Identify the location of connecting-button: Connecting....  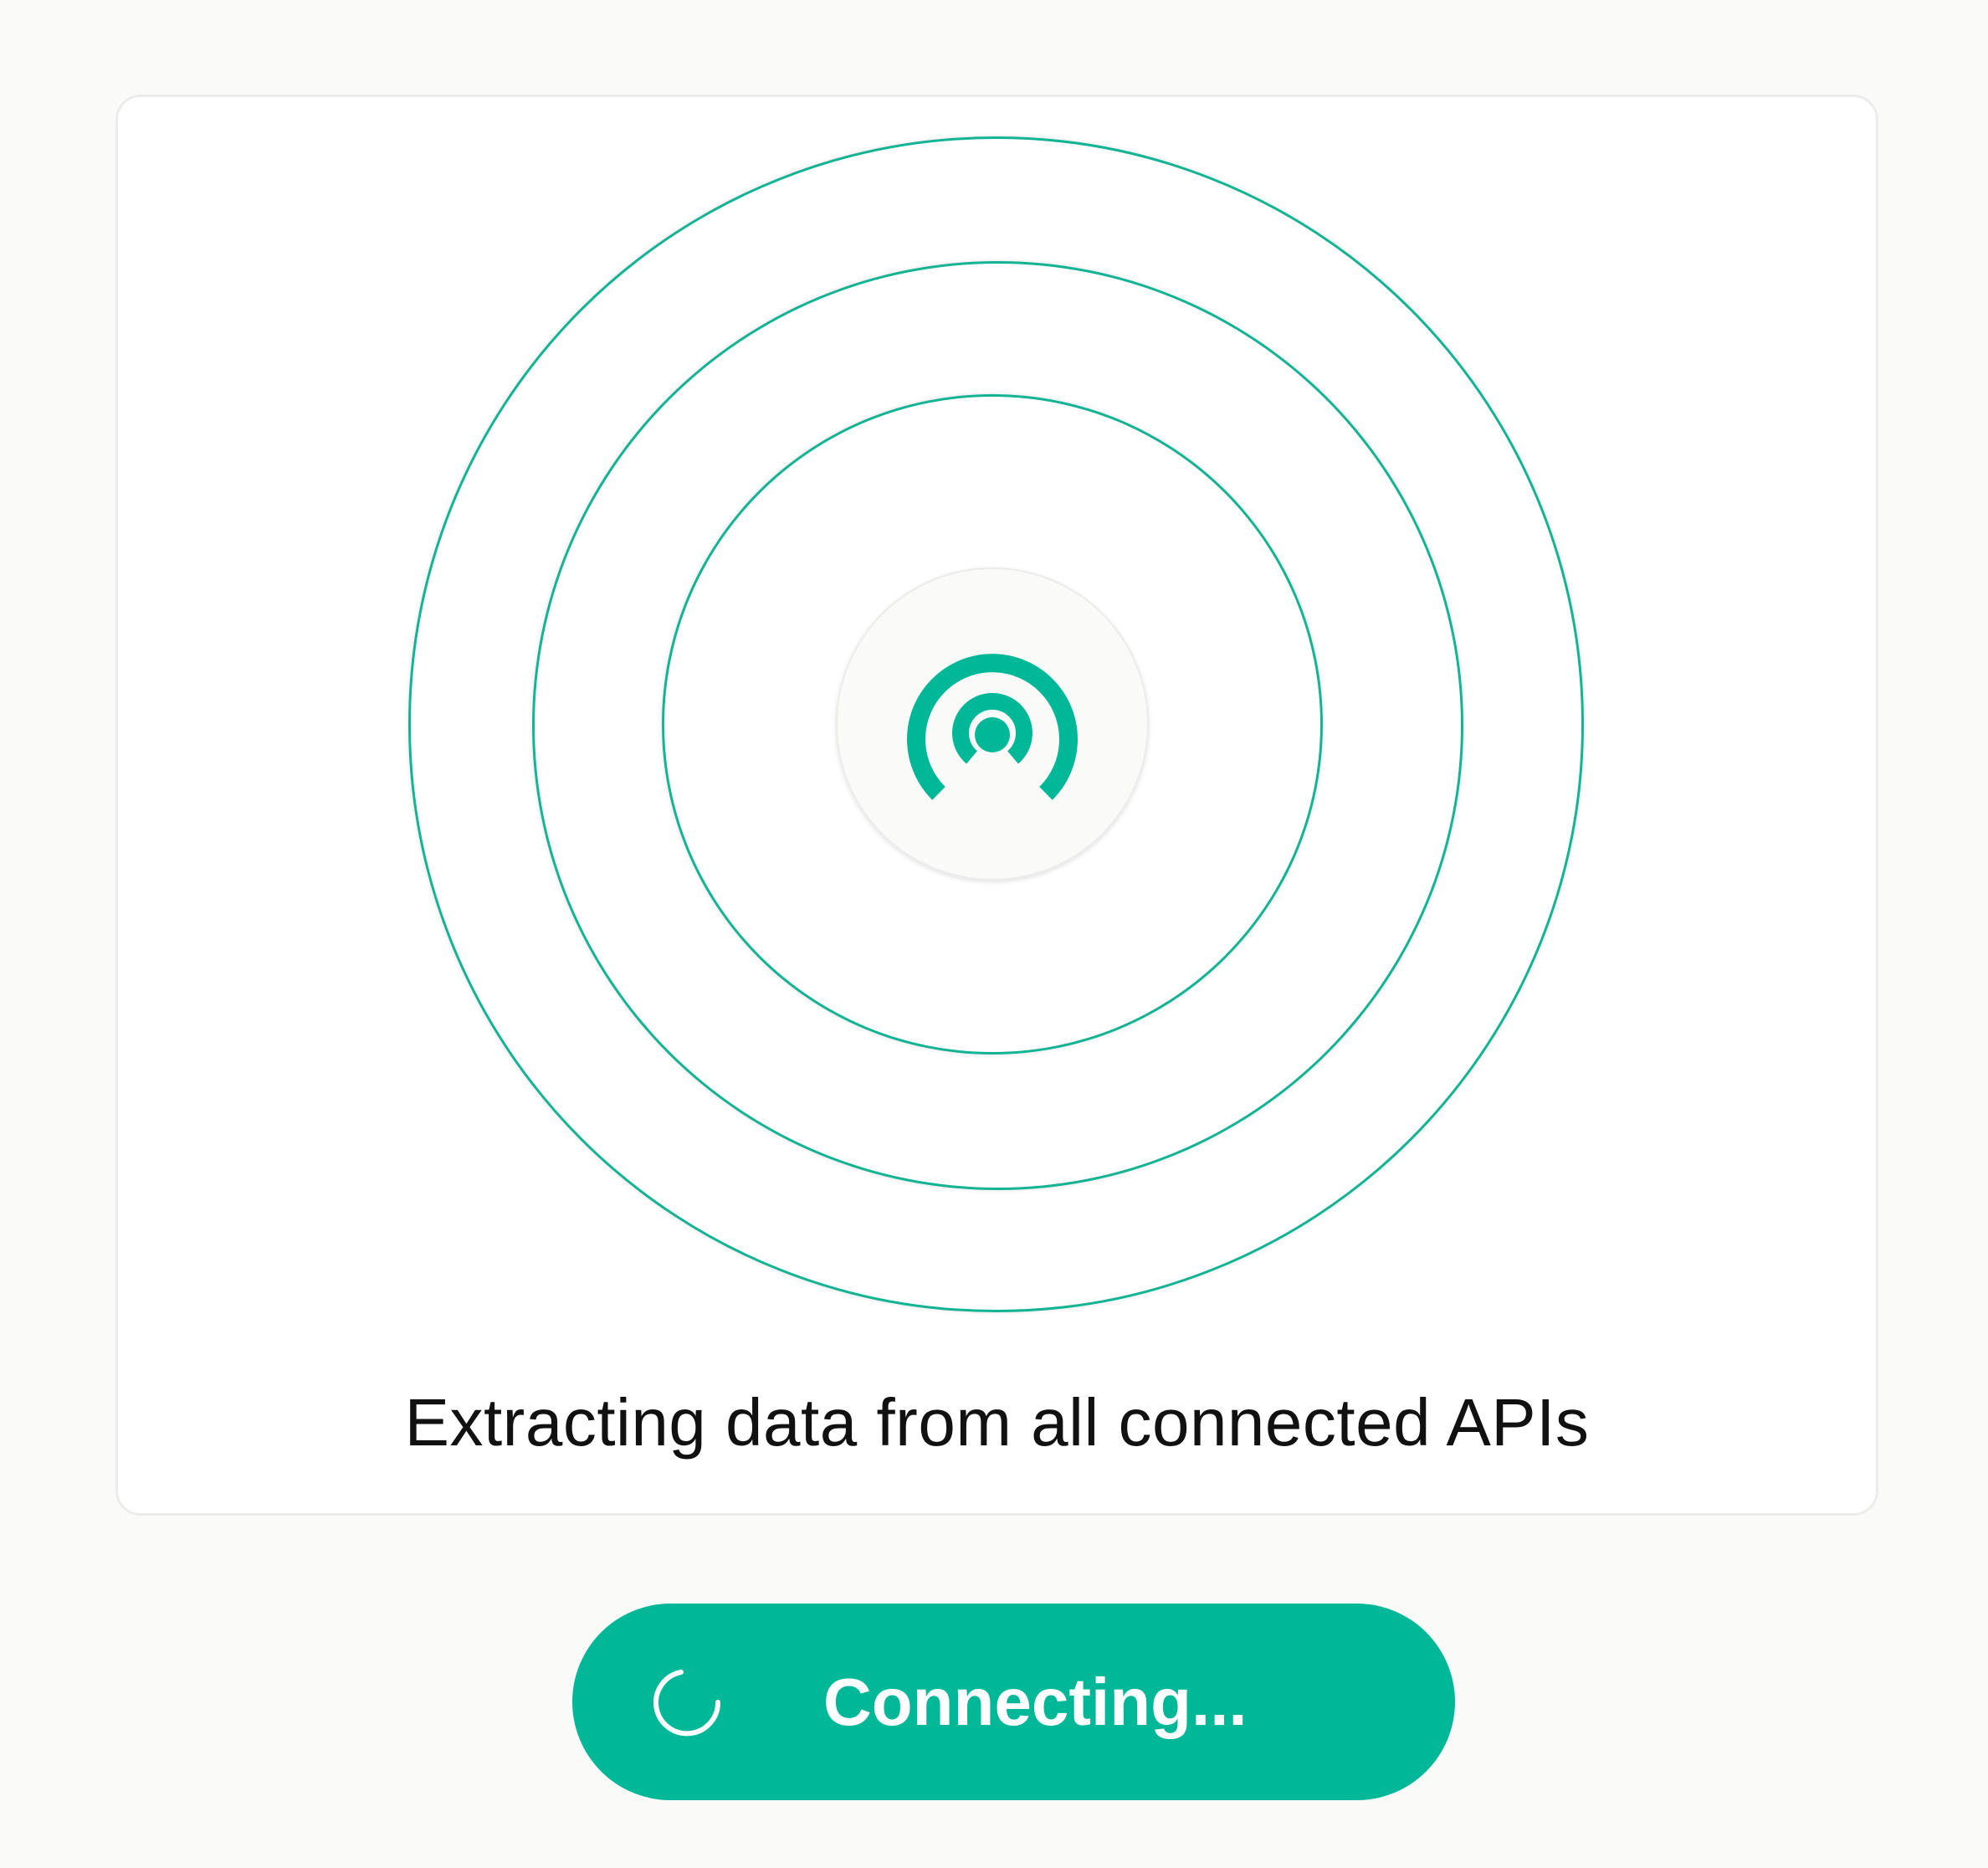
(1014, 1702).